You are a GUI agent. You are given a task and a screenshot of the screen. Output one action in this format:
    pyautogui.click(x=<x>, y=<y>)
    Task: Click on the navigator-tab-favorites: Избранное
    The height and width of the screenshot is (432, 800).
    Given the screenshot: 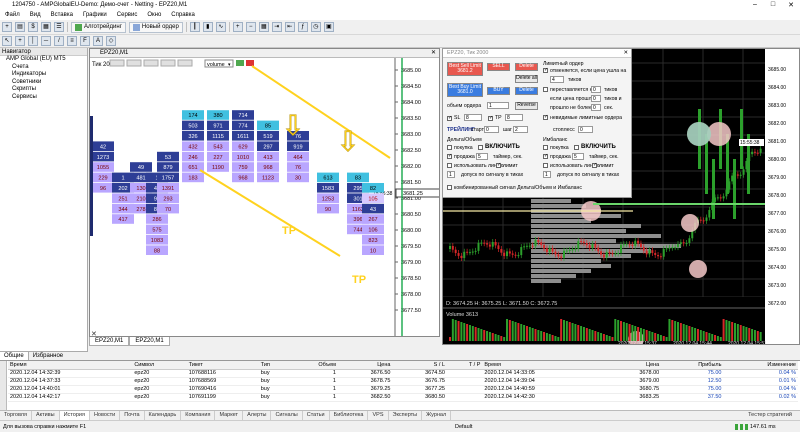 What is the action you would take?
    pyautogui.click(x=48, y=356)
    